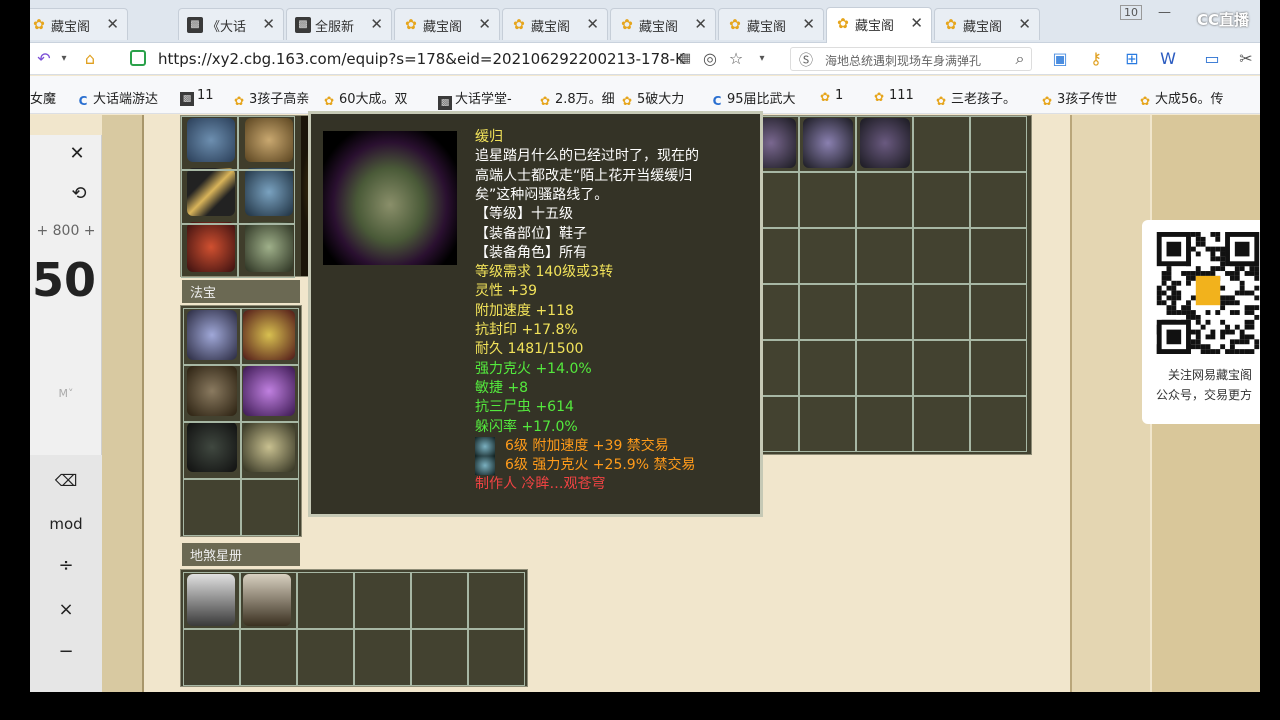 The image size is (1280, 720). What do you see at coordinates (1246, 59) in the screenshot?
I see `scissors-icon: ✂` at bounding box center [1246, 59].